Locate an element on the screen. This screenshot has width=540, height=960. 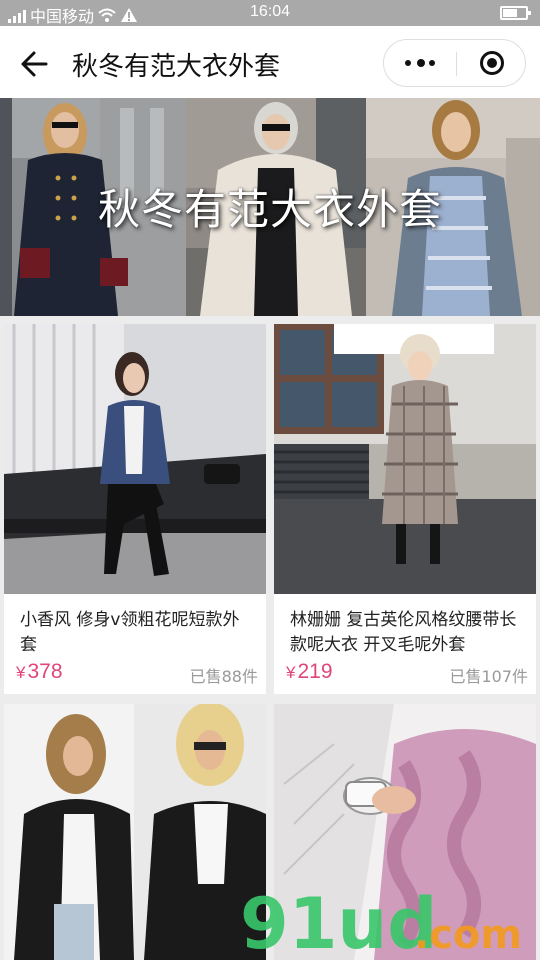
product-image-chunky-knit-sweater is located at coordinates (405, 832).